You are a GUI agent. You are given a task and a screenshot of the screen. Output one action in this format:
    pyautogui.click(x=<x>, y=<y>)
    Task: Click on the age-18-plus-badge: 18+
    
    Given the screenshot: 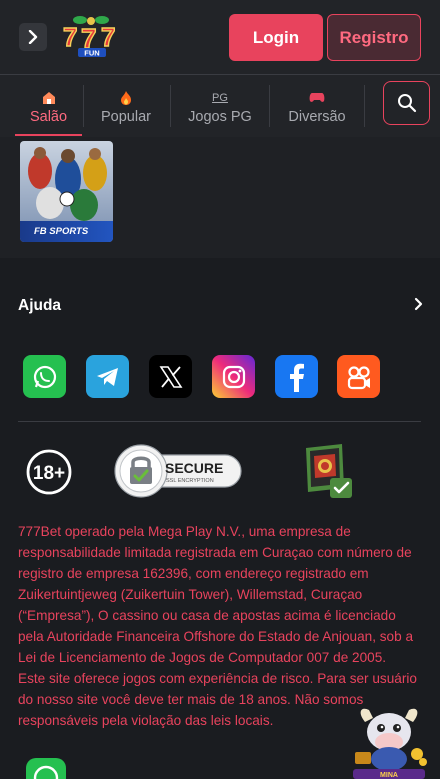 What is the action you would take?
    pyautogui.click(x=49, y=472)
    